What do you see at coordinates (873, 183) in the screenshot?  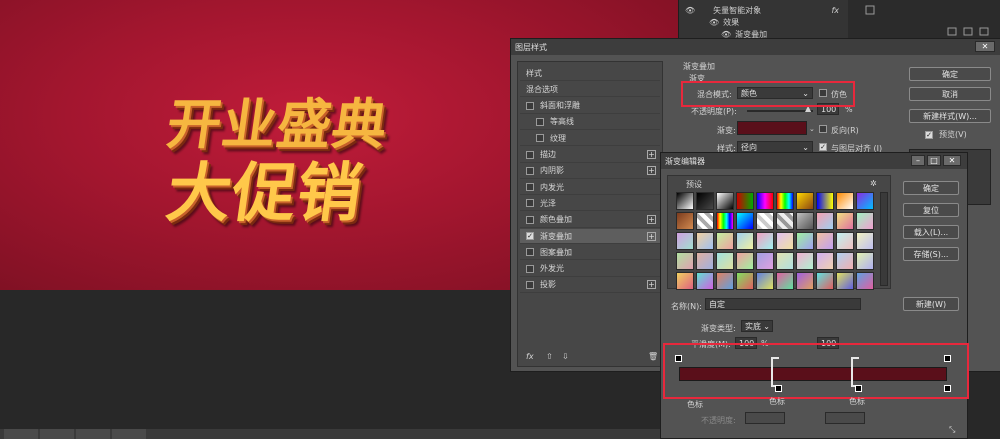 I see `gear-icon: ✲` at bounding box center [873, 183].